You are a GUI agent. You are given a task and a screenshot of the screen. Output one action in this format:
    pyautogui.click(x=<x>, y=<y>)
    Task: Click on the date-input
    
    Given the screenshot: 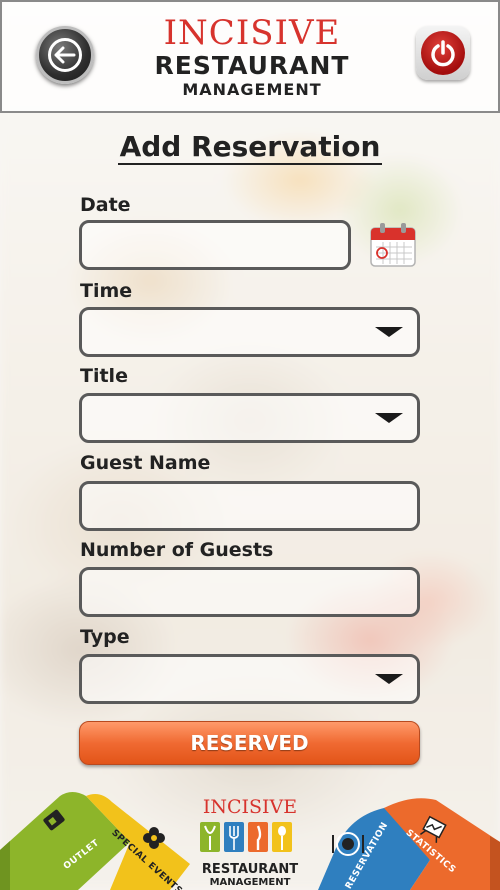 What is the action you would take?
    pyautogui.click(x=215, y=245)
    